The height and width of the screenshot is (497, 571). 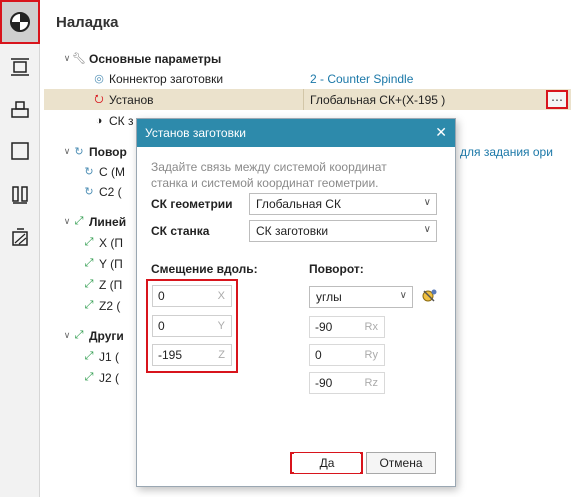 I want to click on offset-label: Смещение вдоль:, so click(x=204, y=269).